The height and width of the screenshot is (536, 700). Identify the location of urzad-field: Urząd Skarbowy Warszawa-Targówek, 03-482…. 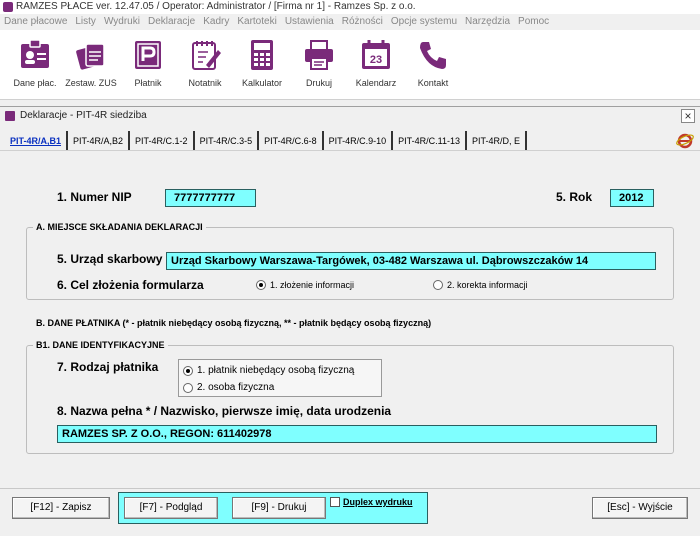
(411, 261).